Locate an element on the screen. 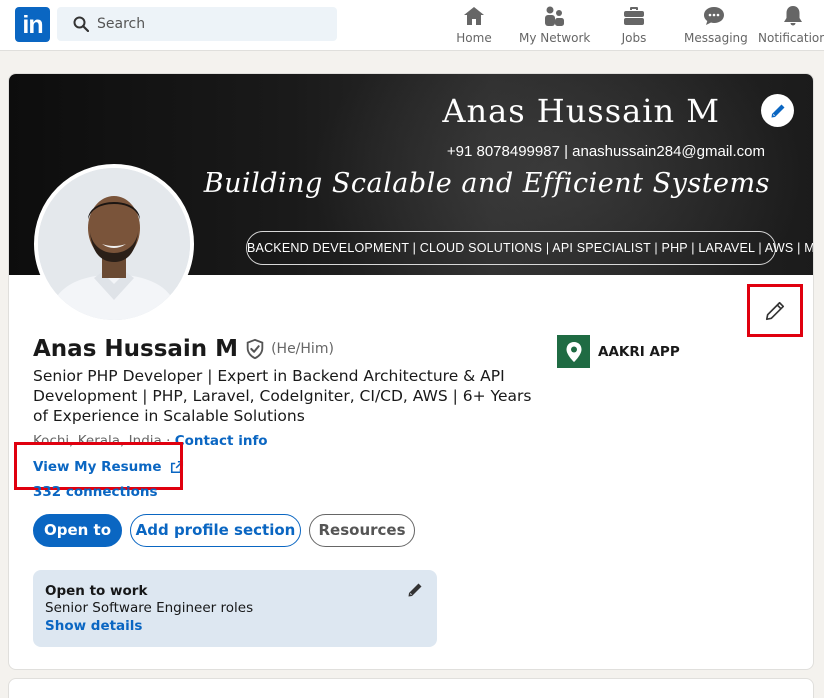 The width and height of the screenshot is (824, 698). resources-button: Resources is located at coordinates (362, 530).